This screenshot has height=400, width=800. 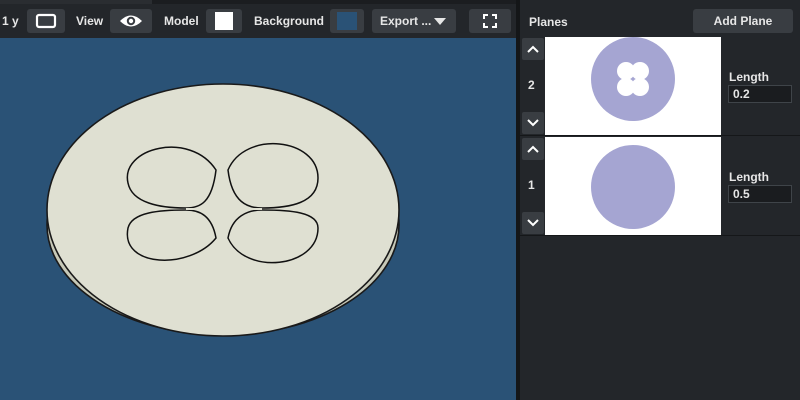 What do you see at coordinates (289, 21) in the screenshot?
I see `background-label: Background` at bounding box center [289, 21].